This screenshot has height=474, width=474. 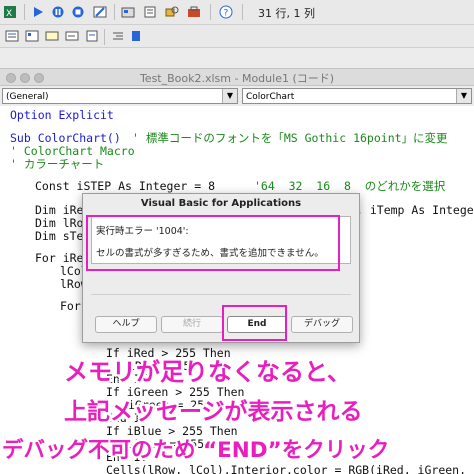 What do you see at coordinates (237, 36) in the screenshot?
I see `edit-toolbar` at bounding box center [237, 36].